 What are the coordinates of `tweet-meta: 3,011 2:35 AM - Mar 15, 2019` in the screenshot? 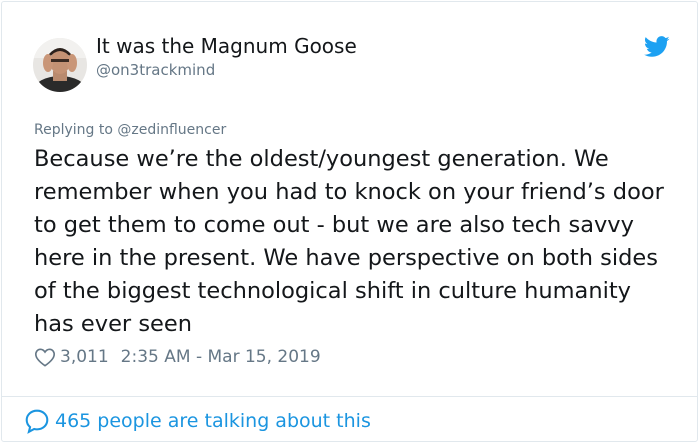 It's located at (177, 357).